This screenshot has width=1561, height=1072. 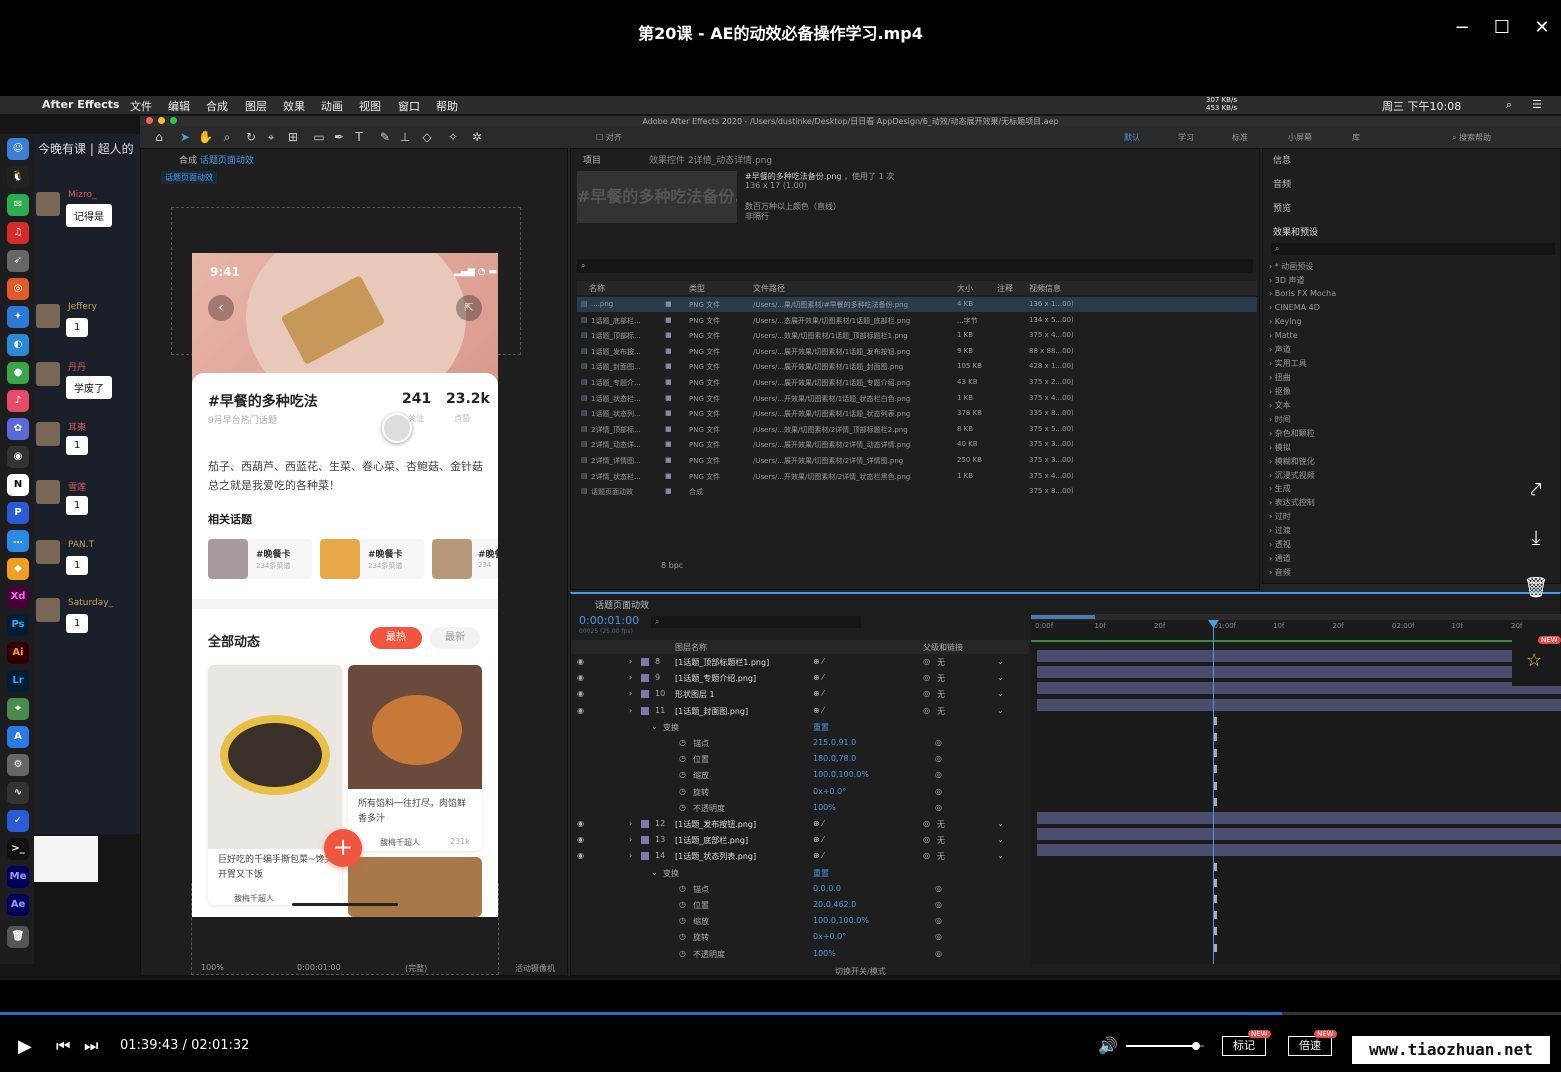 What do you see at coordinates (18, 877) in the screenshot?
I see `media-encoder-icon: Me` at bounding box center [18, 877].